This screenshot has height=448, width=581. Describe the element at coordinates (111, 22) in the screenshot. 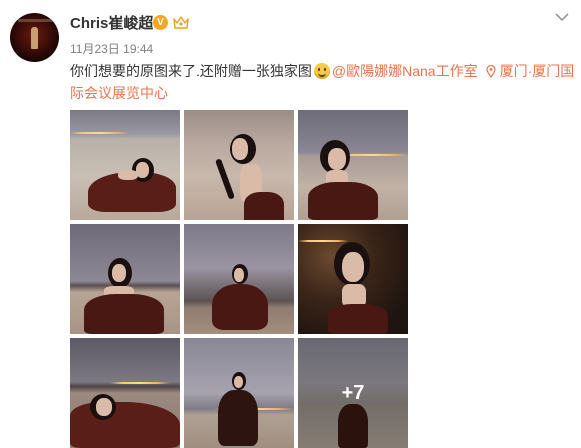

I see `username: Chris崔峻超` at that location.